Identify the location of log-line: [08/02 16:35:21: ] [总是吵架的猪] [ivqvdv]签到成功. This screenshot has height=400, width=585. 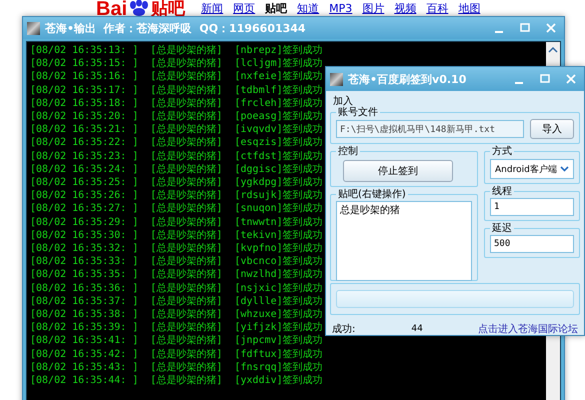
(176, 129).